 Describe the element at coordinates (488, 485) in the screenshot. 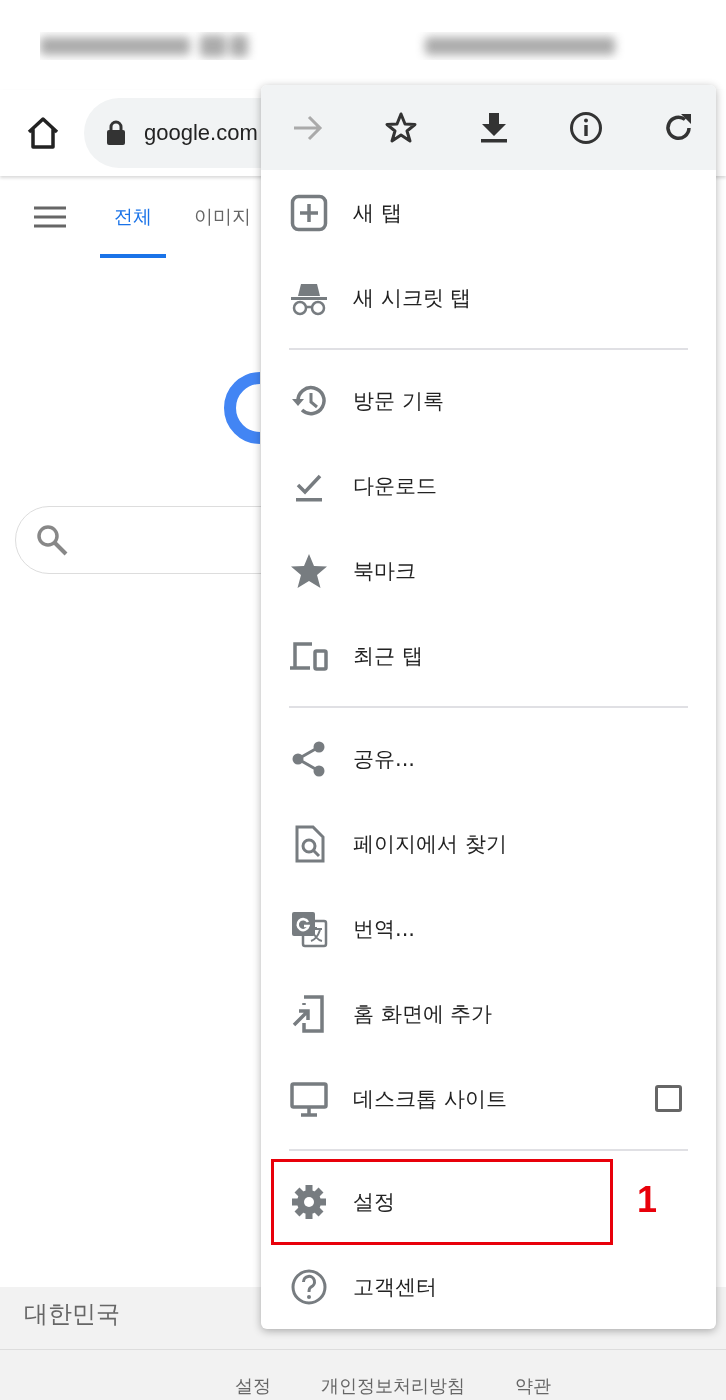

I see `menu-item: 다운로드` at that location.